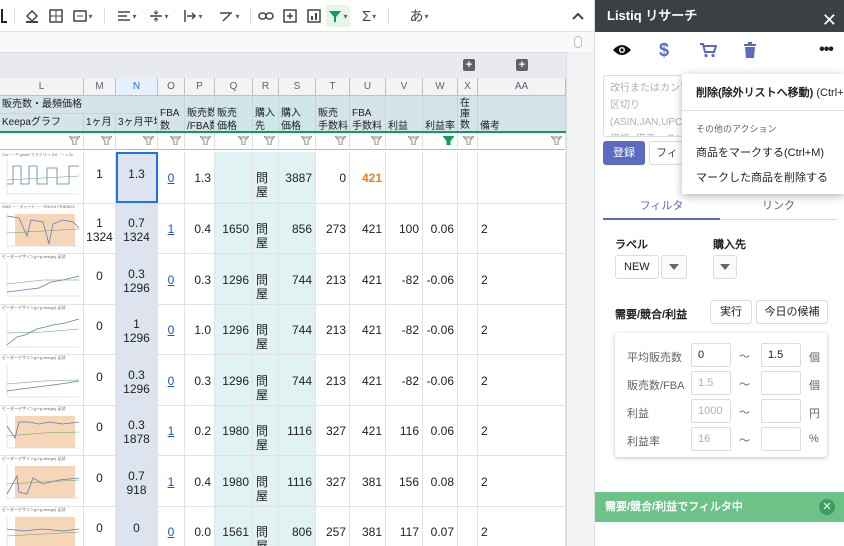  I want to click on buy-price-cell: 806, so click(297, 526).